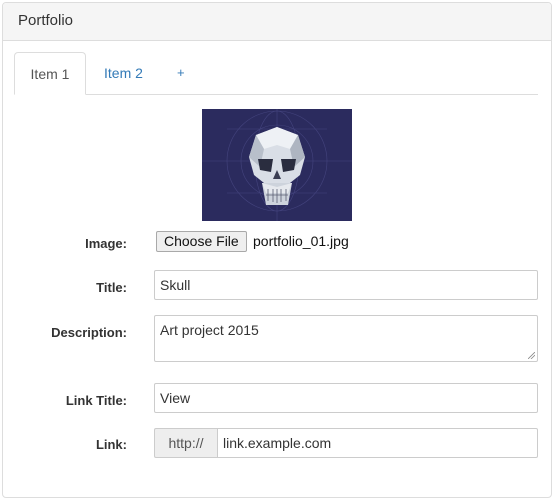 The width and height of the screenshot is (555, 501). I want to click on link-label: Link:, so click(111, 444).